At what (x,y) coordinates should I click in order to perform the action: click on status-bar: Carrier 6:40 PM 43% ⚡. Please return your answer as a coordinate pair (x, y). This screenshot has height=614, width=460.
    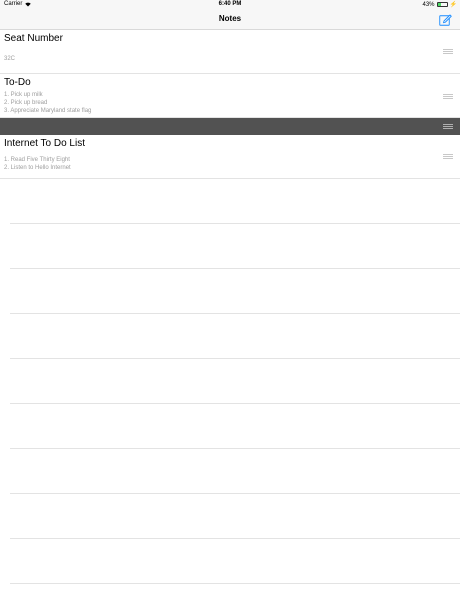
    Looking at the image, I should click on (230, 5).